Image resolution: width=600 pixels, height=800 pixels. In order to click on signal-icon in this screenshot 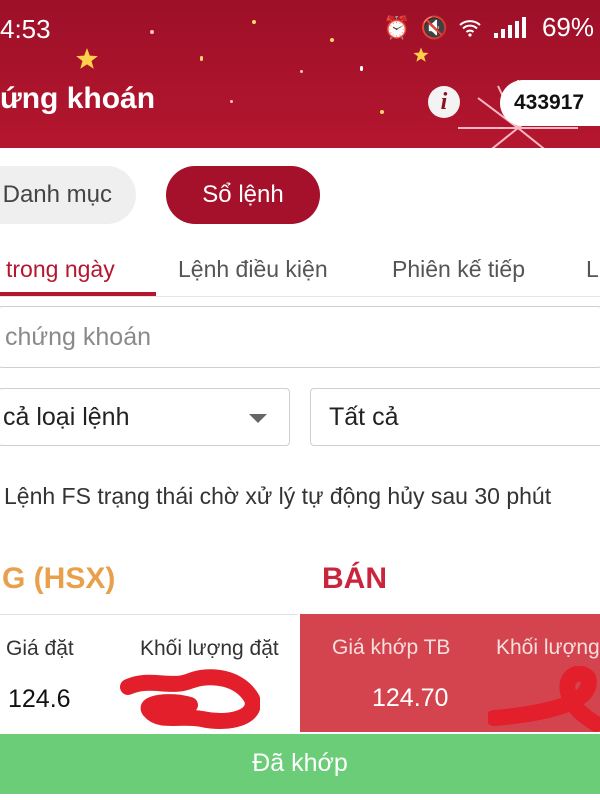, I will do `click(509, 27)`.